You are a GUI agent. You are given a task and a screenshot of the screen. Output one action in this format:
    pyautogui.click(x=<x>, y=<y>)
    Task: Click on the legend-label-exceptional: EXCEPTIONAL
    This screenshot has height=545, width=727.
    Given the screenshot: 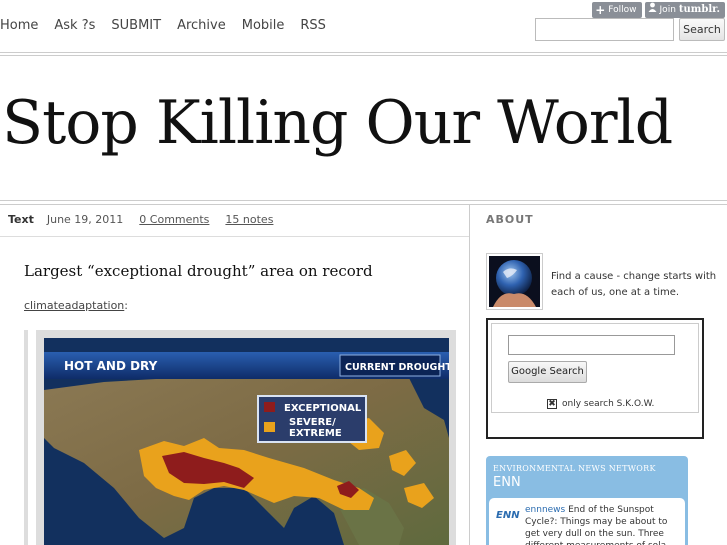 What is the action you would take?
    pyautogui.click(x=323, y=408)
    